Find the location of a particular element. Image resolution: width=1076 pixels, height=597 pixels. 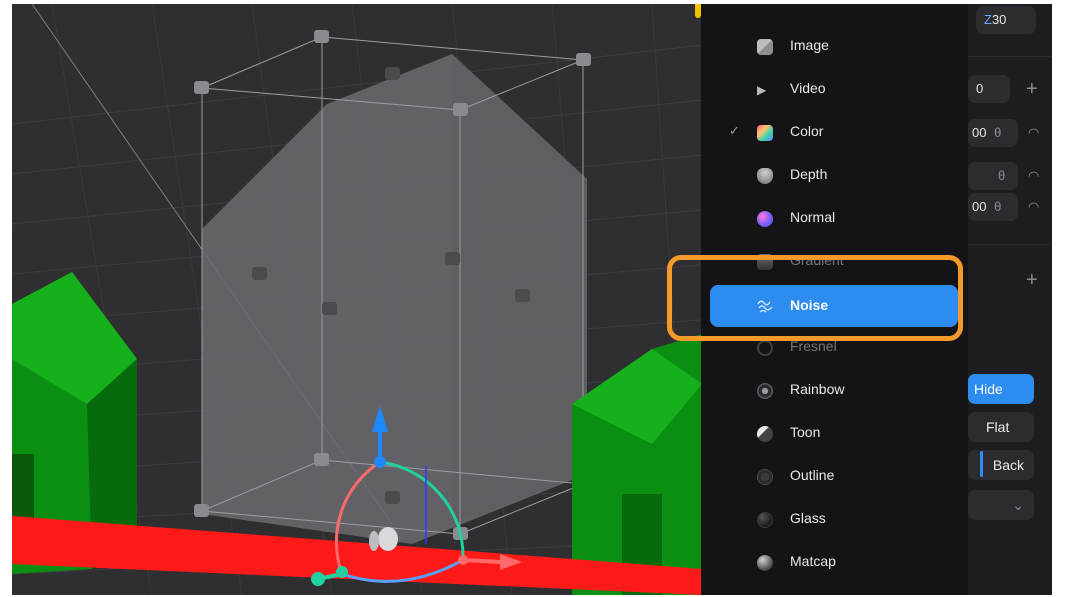

image-icon is located at coordinates (765, 47).